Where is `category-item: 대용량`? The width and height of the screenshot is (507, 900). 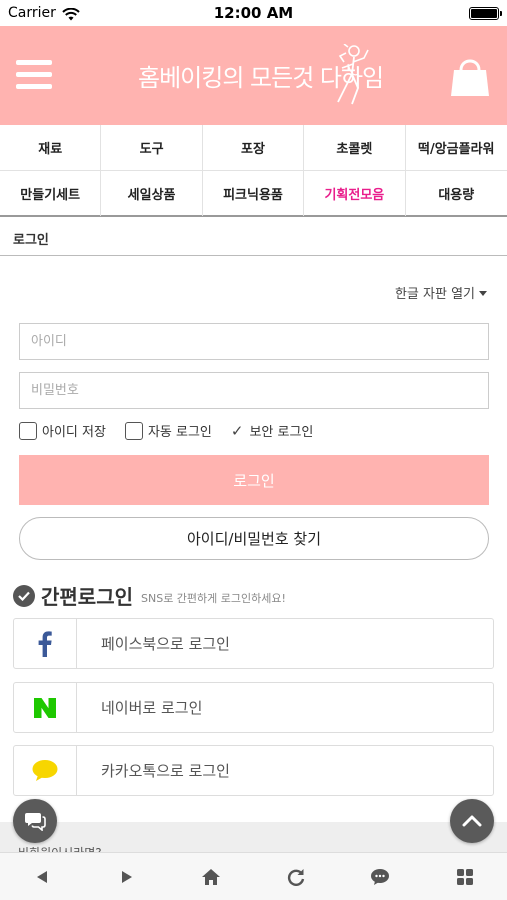 category-item: 대용량 is located at coordinates (456, 193).